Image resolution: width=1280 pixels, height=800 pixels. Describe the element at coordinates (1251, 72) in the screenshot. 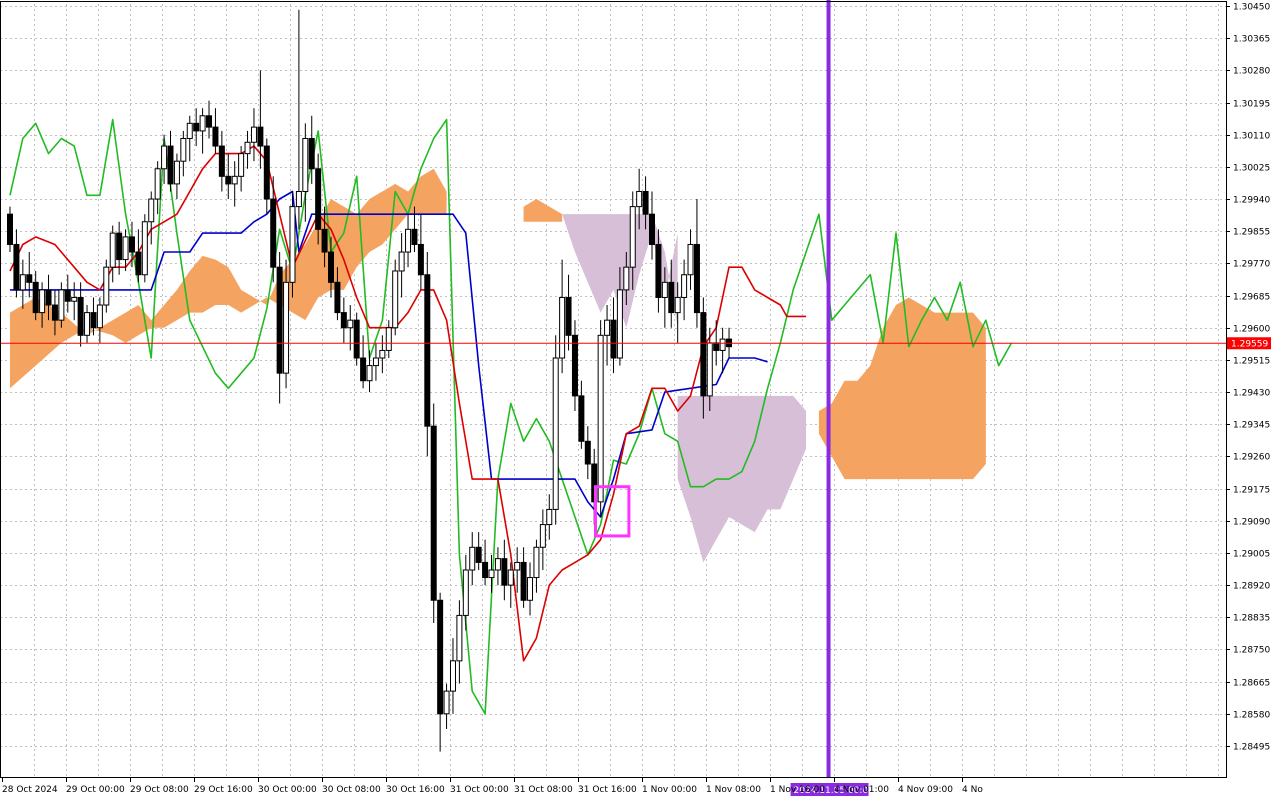

I see `y-tick-label: 1.30280` at that location.